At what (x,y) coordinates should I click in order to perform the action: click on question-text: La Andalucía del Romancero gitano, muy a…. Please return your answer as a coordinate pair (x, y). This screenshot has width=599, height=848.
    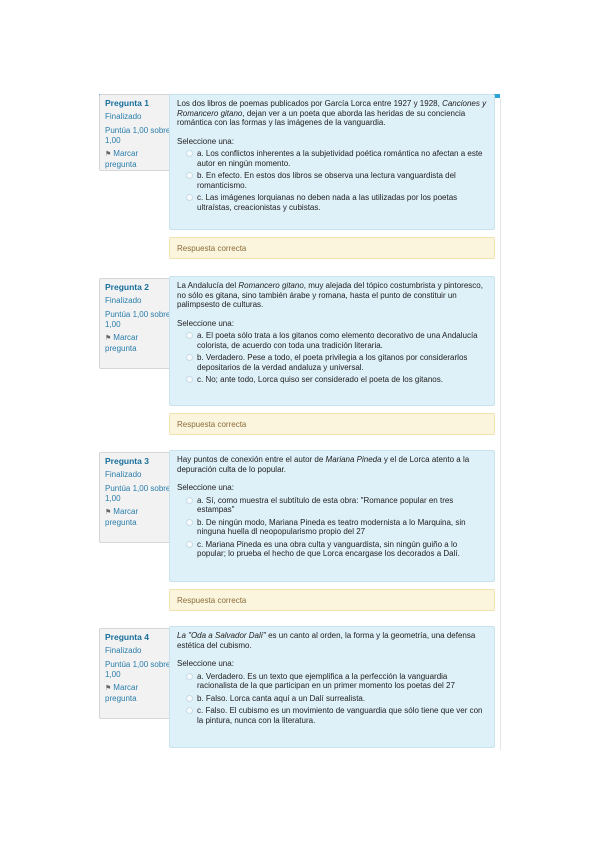
    Looking at the image, I should click on (330, 295).